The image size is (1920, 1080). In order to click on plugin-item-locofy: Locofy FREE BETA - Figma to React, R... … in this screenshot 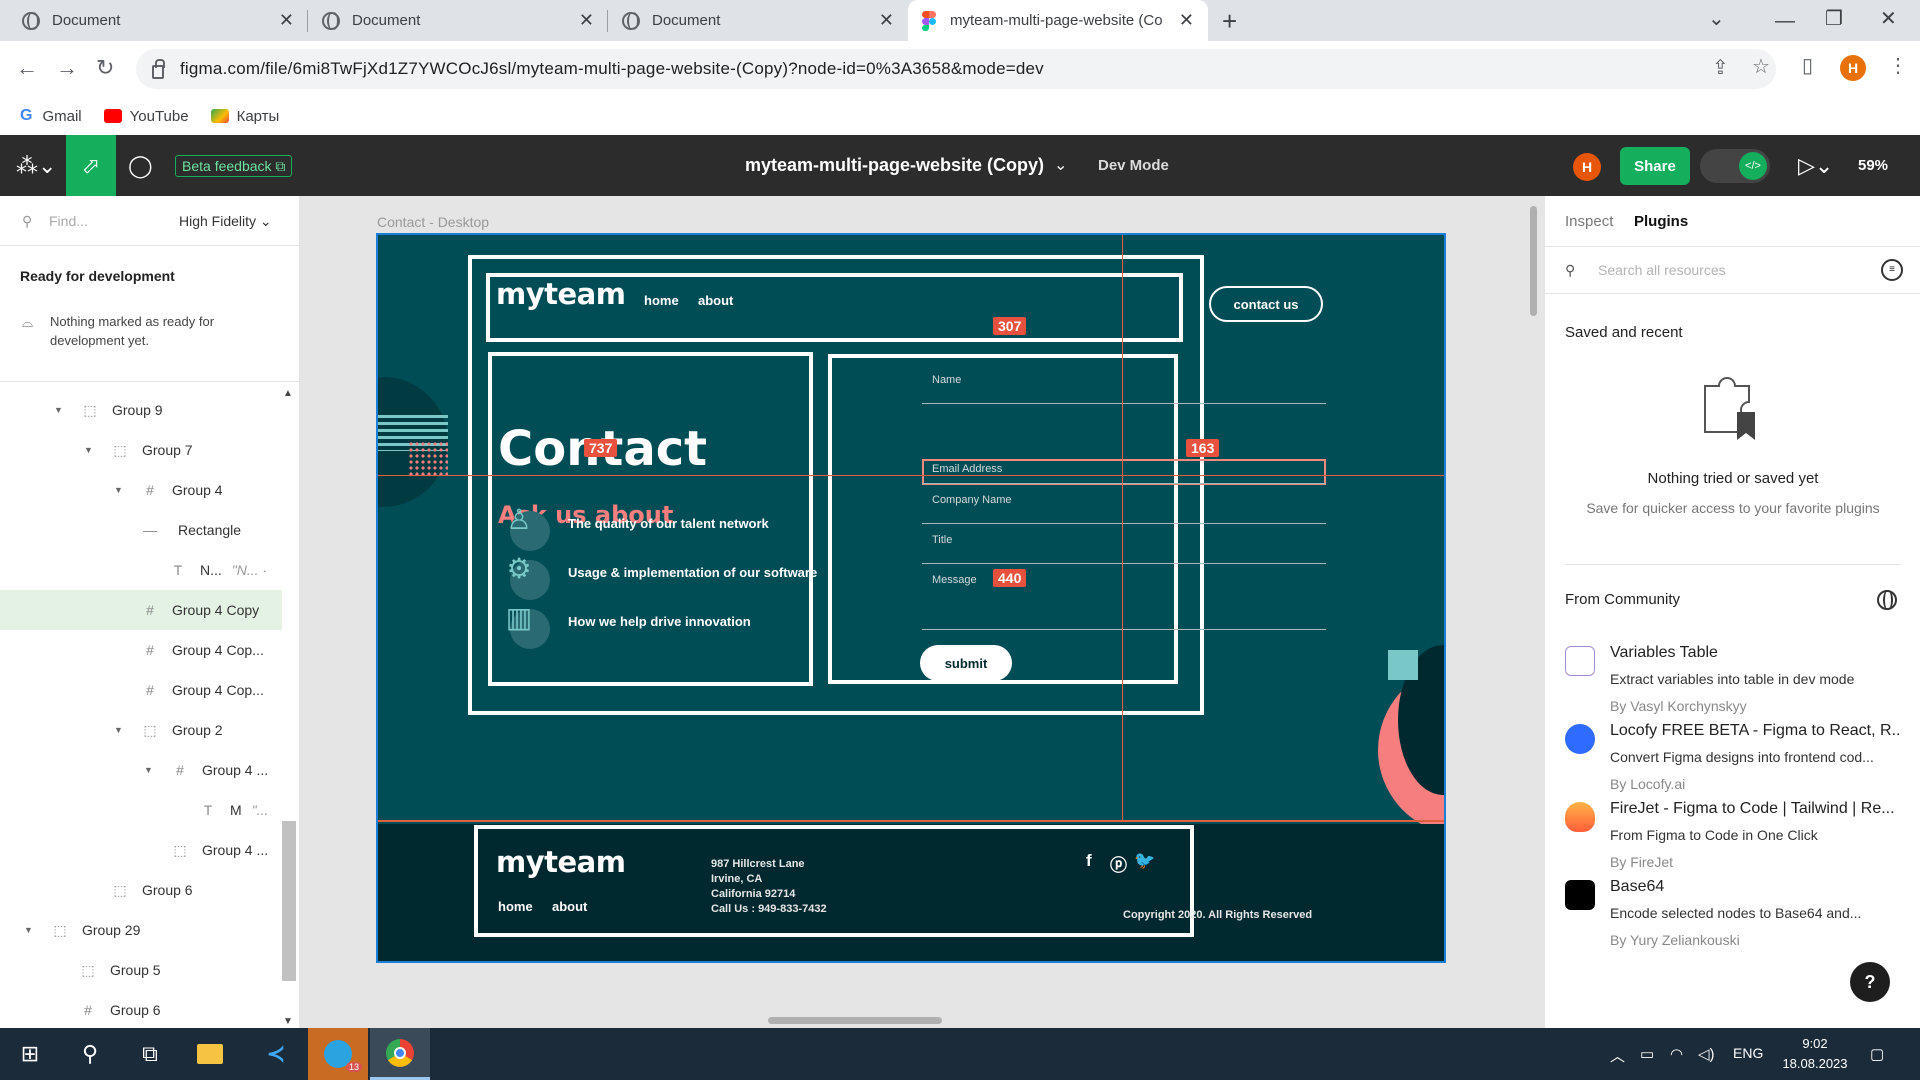, I will do `click(1735, 767)`.